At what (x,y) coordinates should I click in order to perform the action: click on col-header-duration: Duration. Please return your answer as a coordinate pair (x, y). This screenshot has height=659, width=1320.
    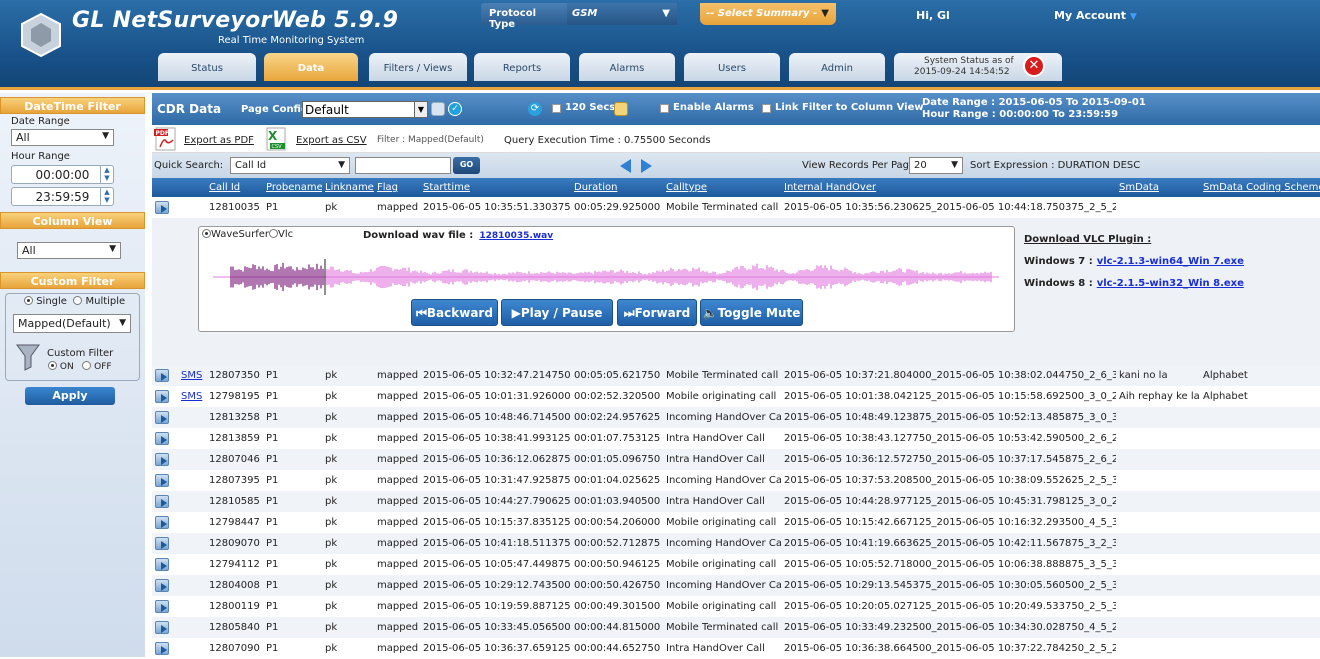
    Looking at the image, I should click on (617, 187).